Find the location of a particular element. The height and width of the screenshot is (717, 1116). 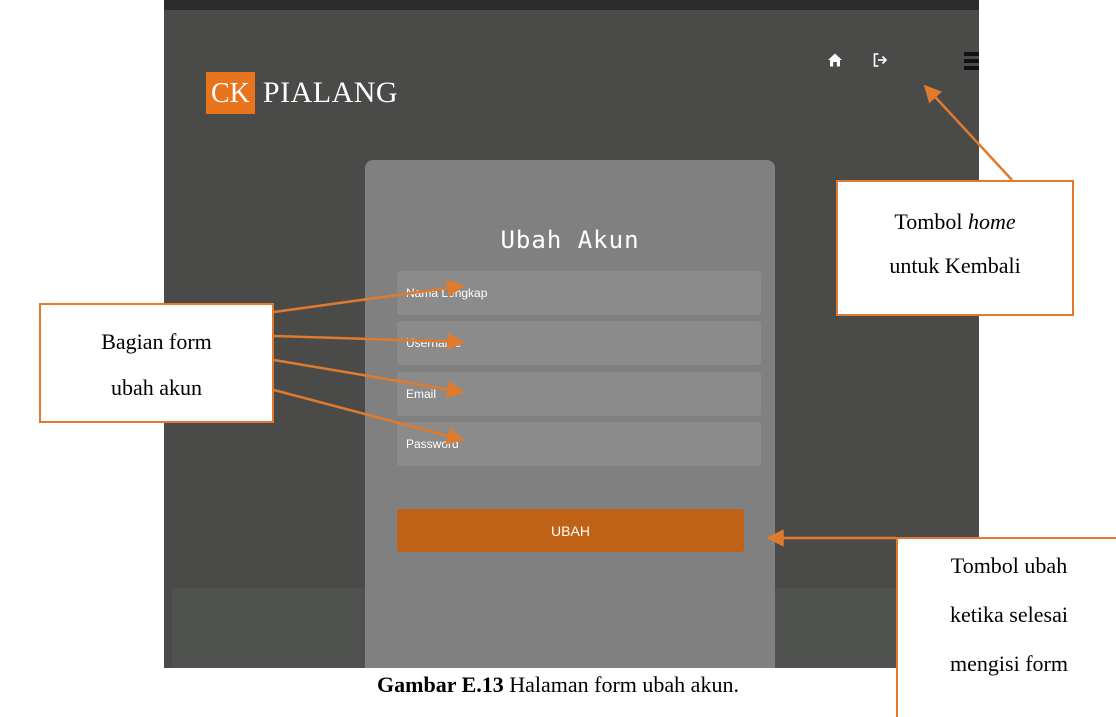

password-input is located at coordinates (579, 444).